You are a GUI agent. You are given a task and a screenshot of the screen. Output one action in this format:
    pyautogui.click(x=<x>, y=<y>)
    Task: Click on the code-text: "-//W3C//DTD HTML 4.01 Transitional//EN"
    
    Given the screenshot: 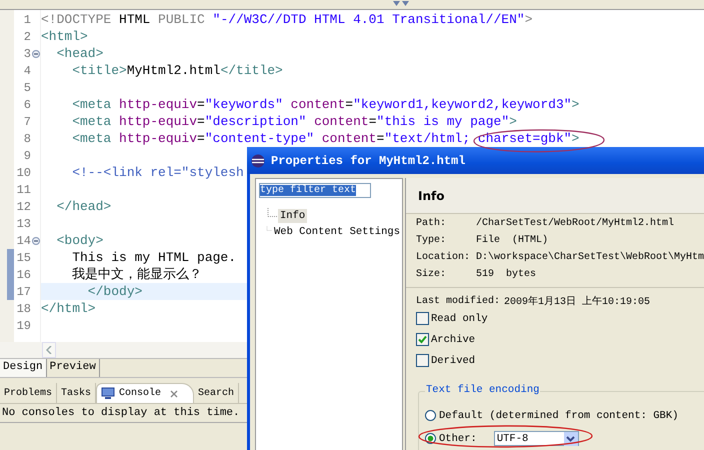 What is the action you would take?
    pyautogui.click(x=368, y=19)
    